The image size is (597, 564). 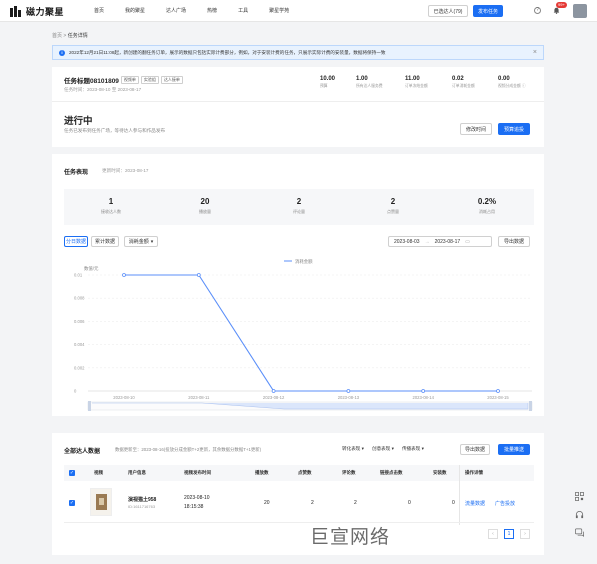 I want to click on stats-strip: 1 接收达人数 20 播放量 2 评论量 2 点赞量 0.2% 消耗占用, so click(x=299, y=207).